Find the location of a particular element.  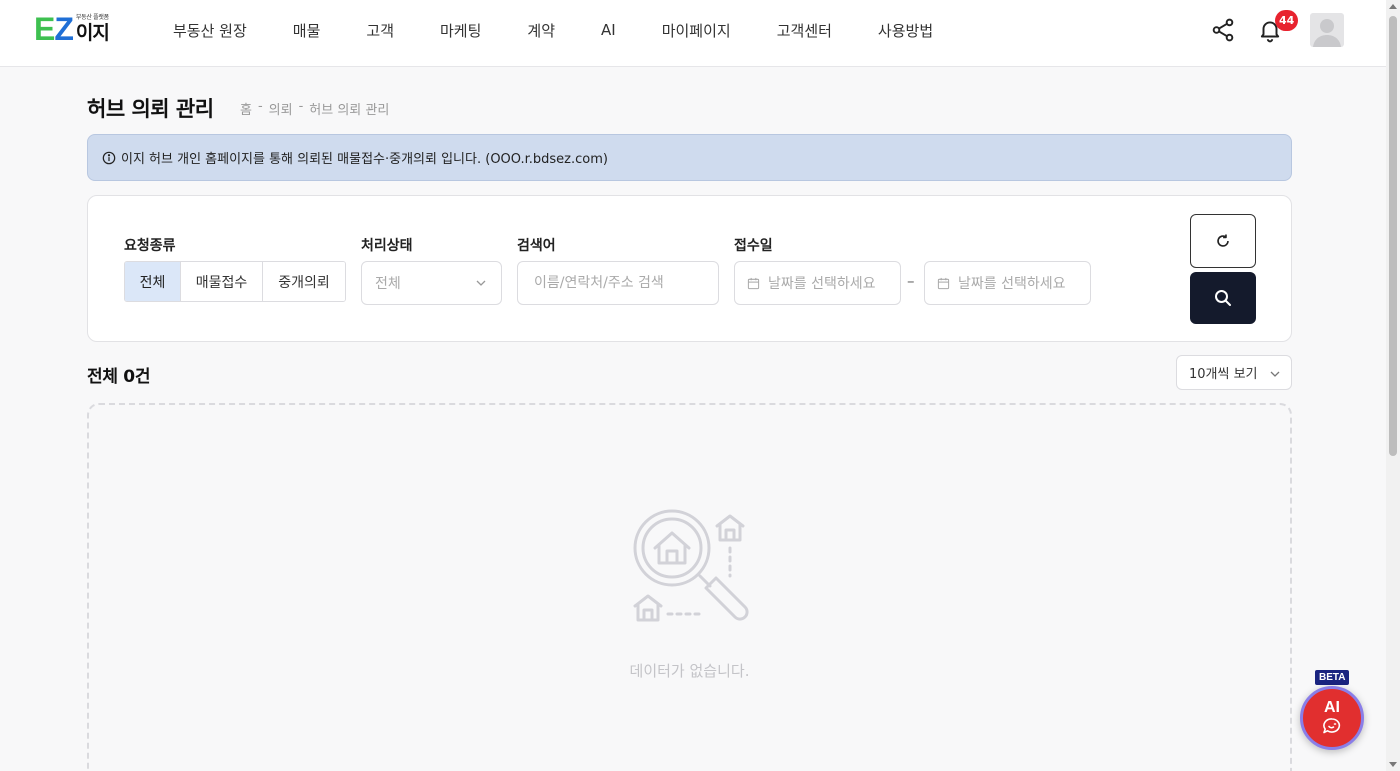

breadcrumb-current: 허브 의뢰 관리 is located at coordinates (349, 110).